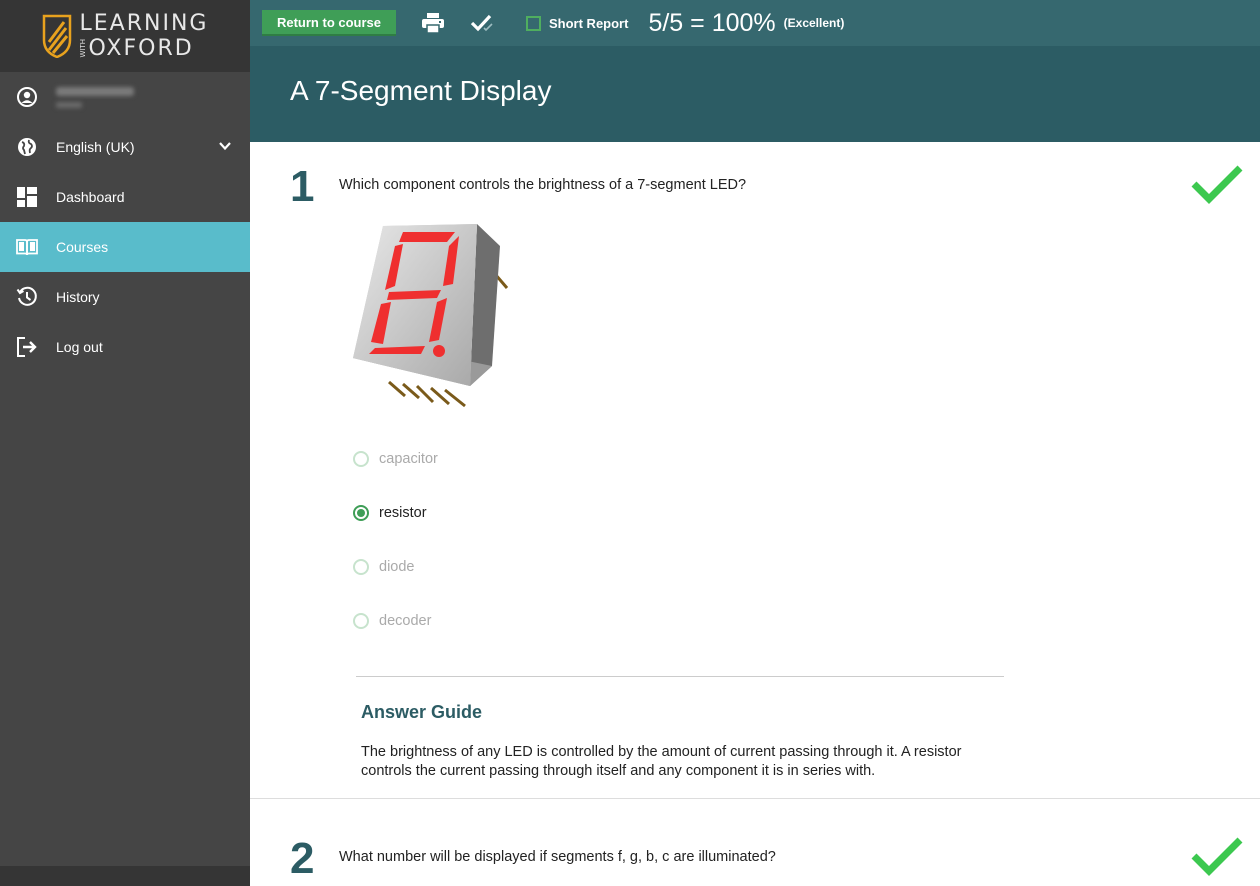  I want to click on page-title: A 7-Segment Display, so click(421, 90).